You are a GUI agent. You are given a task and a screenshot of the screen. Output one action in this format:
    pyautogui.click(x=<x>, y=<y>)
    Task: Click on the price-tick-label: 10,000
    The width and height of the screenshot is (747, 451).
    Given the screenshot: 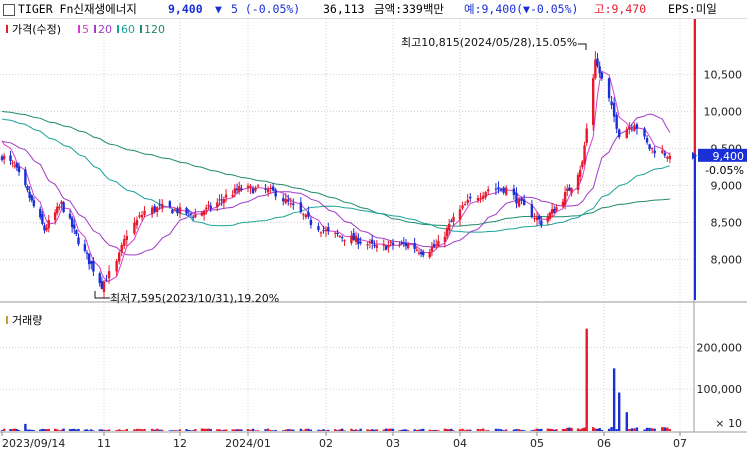 What is the action you would take?
    pyautogui.click(x=723, y=111)
    